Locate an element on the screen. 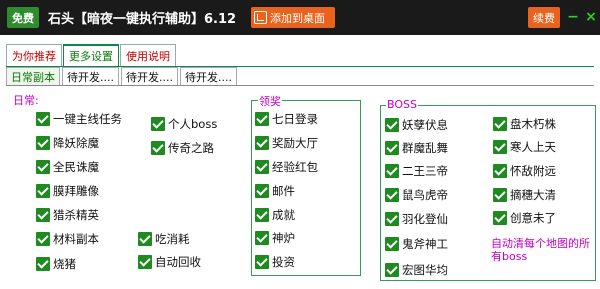  boss-item: 羽化登仙 is located at coordinates (416, 219).